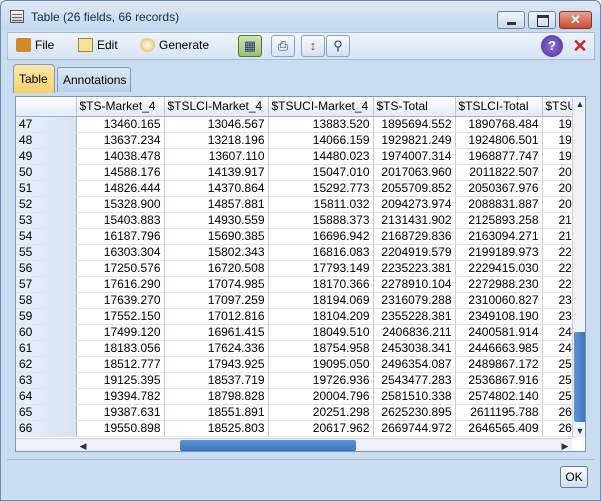 The image size is (601, 501). I want to click on table-cell: 20004.796, so click(321, 396).